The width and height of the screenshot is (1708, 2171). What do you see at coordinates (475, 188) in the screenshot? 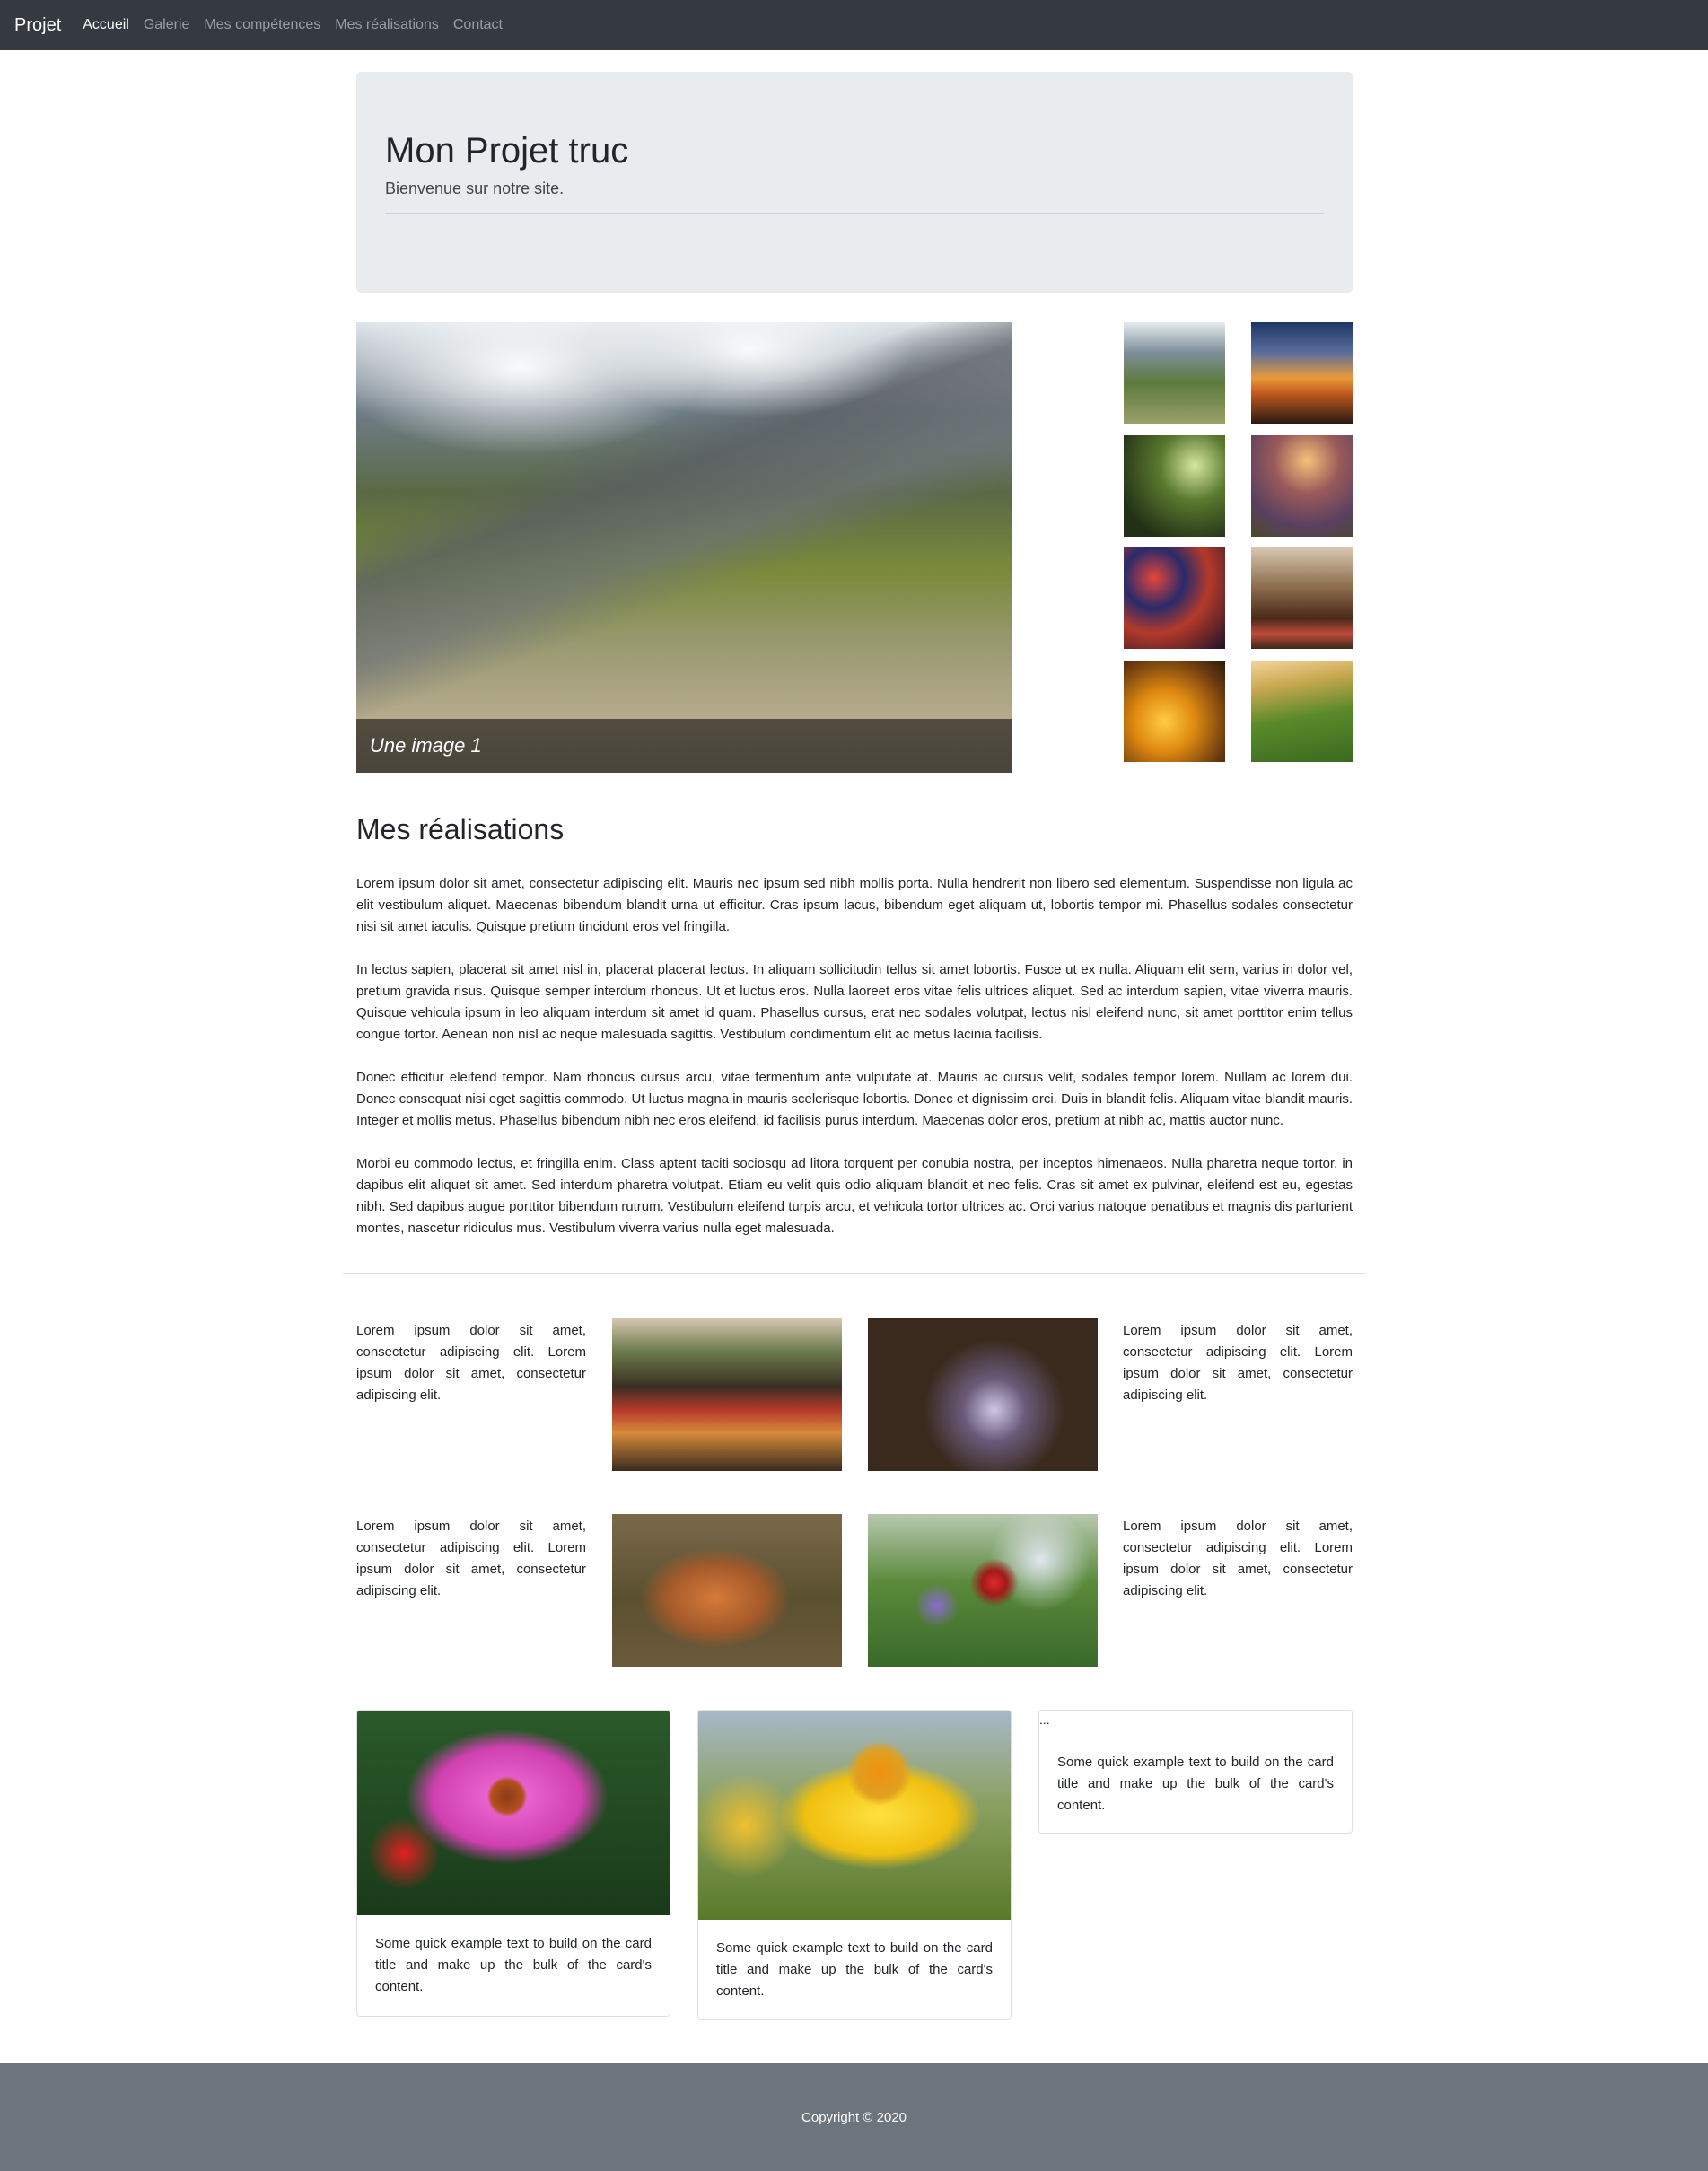
I see `page-lead: Bienvenue sur notre site.` at bounding box center [475, 188].